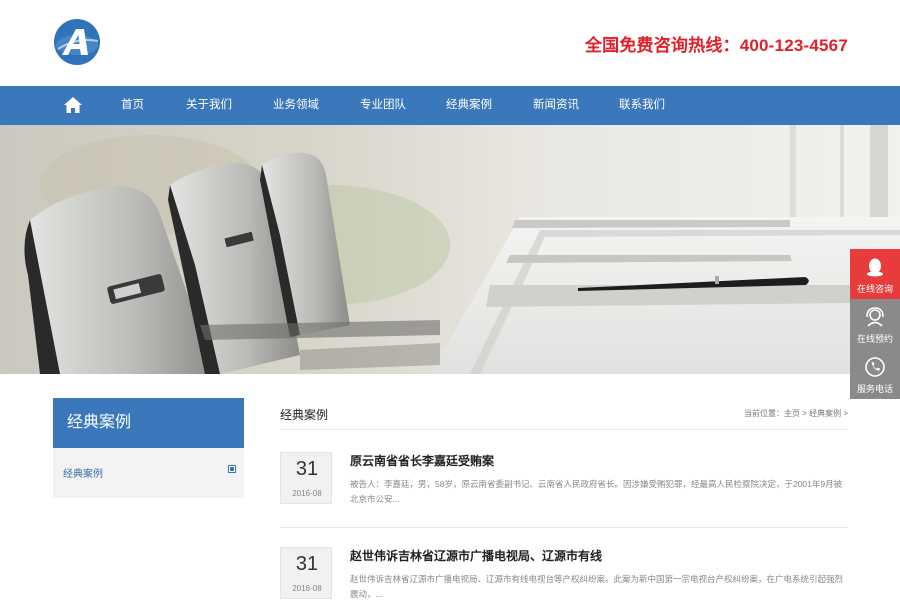 Image resolution: width=900 pixels, height=600 pixels. Describe the element at coordinates (476, 555) in the screenshot. I see `article-title-link: 赵世伟诉吉林省辽源市广播电视局、辽源市有线` at that location.